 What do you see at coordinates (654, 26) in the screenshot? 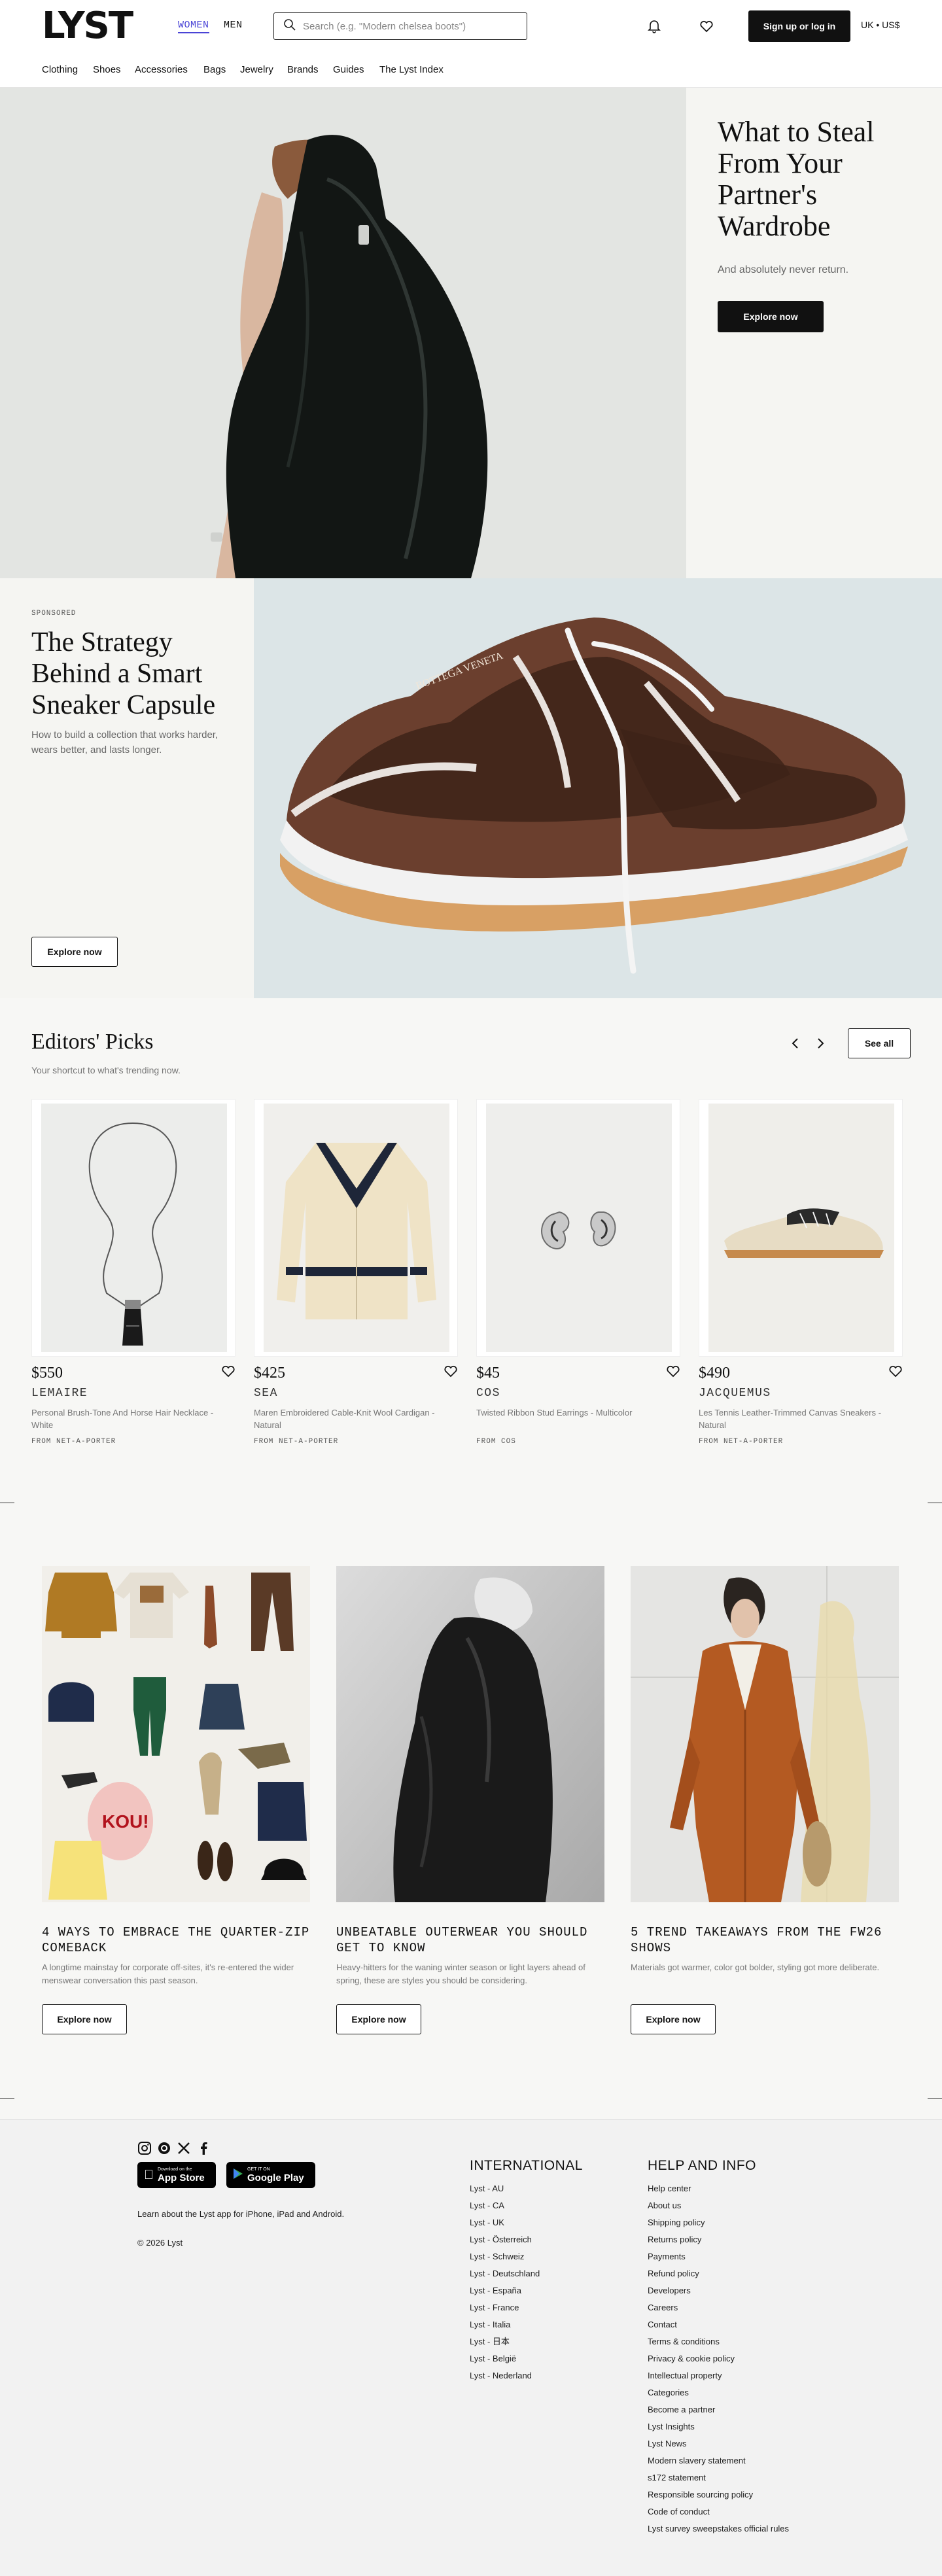
I see `bell-icon` at bounding box center [654, 26].